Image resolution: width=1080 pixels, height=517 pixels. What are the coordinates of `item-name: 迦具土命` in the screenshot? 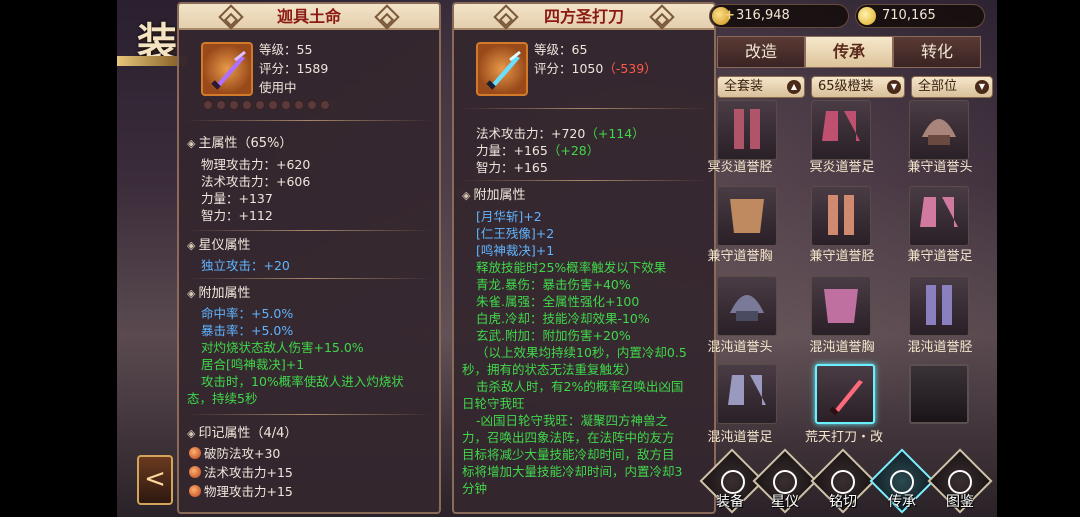 It's located at (308, 16).